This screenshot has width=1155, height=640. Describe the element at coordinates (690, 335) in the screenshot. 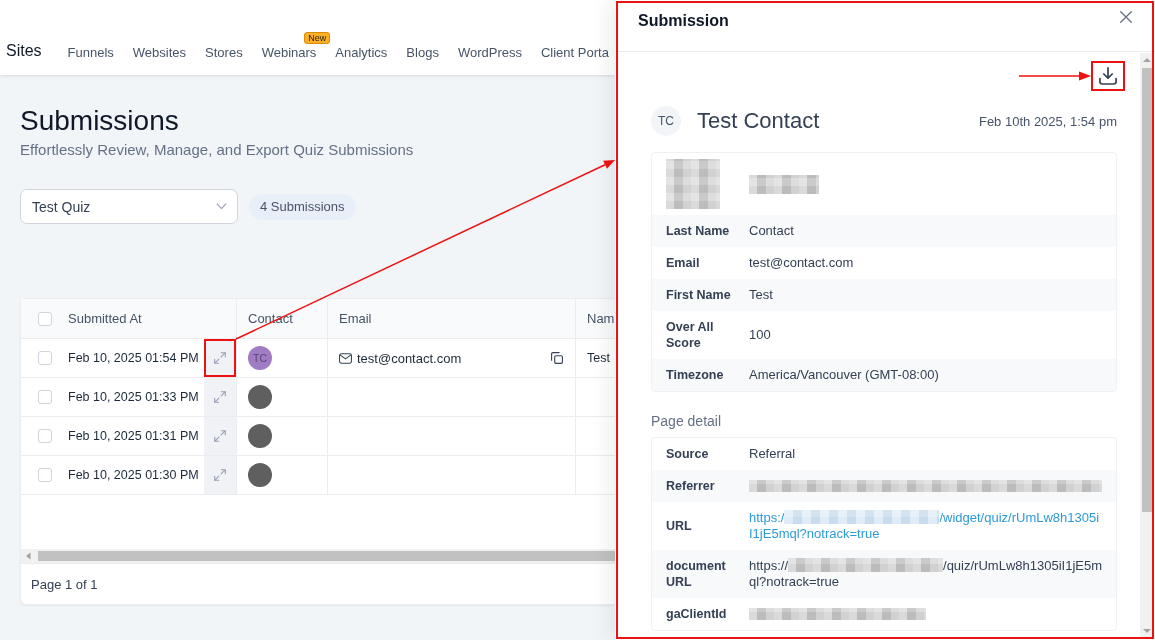

I see `field-label: Over All Score` at that location.